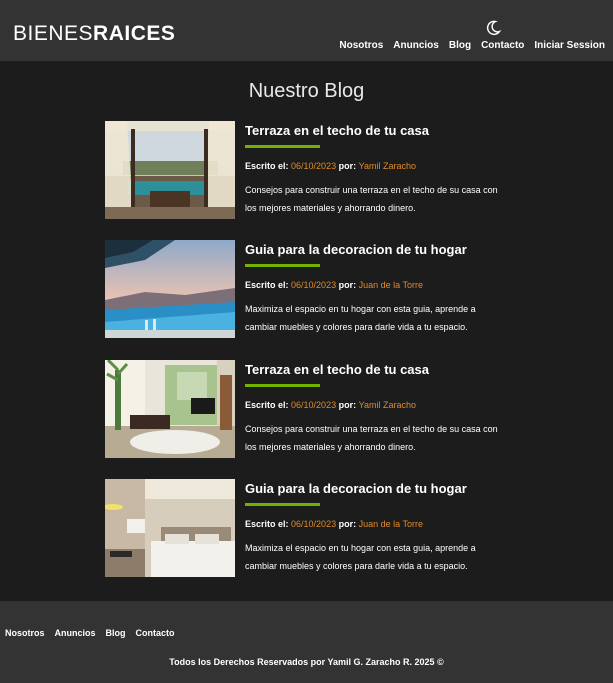 The height and width of the screenshot is (683, 613). What do you see at coordinates (25, 633) in the screenshot?
I see `footer-link-nosotros: Nosotros` at bounding box center [25, 633].